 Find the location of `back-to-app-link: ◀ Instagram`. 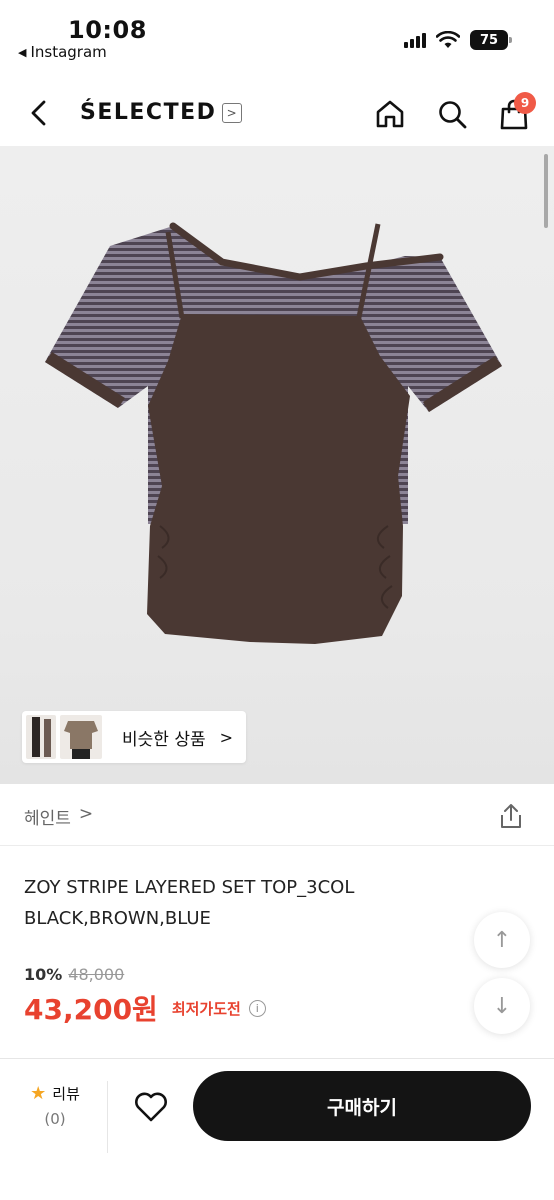

back-to-app-link: ◀ Instagram is located at coordinates (62, 52).